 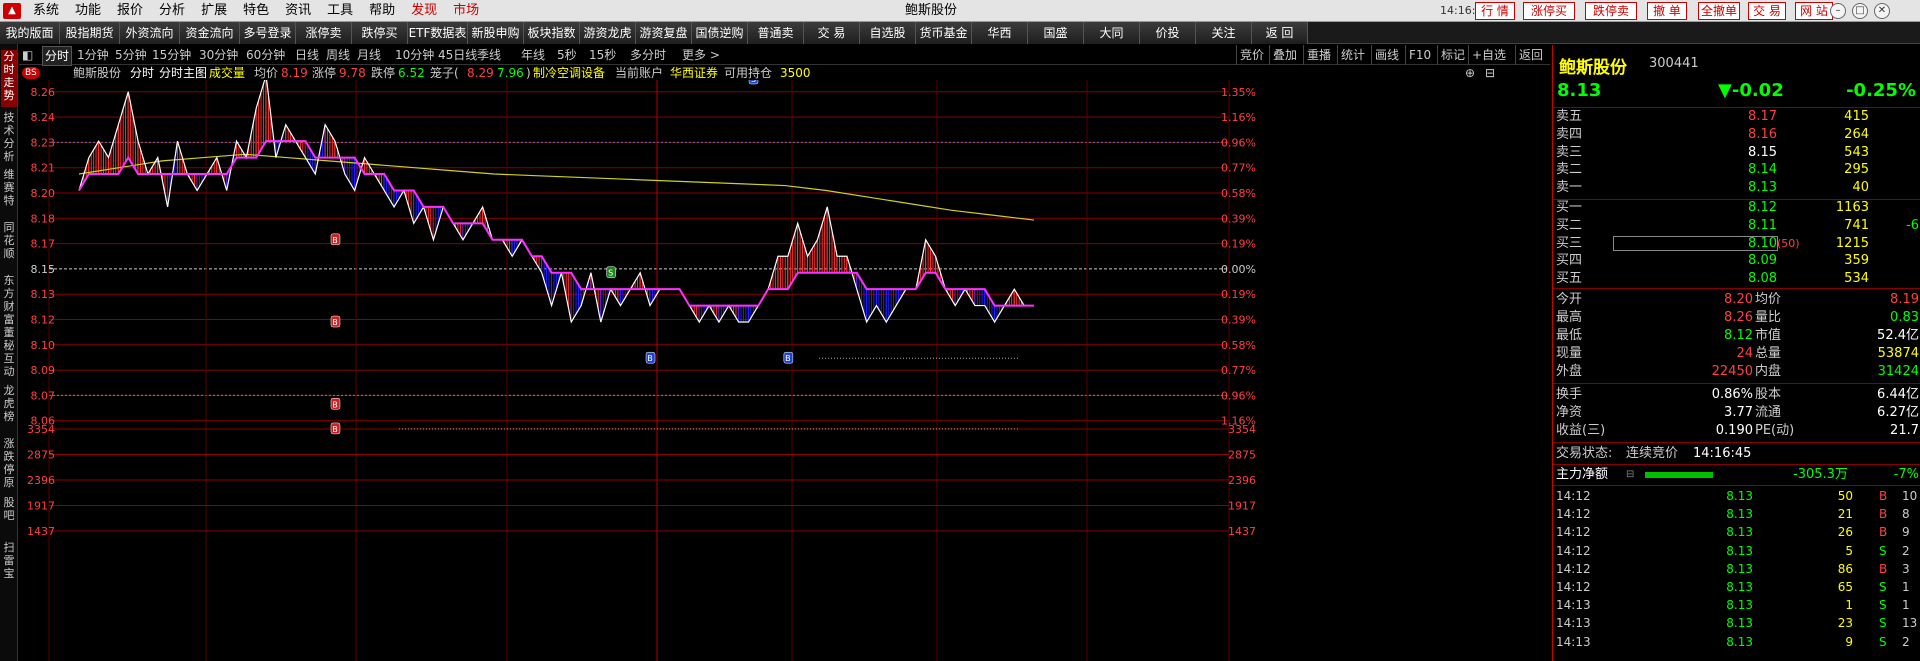 What do you see at coordinates (1490, 73) in the screenshot?
I see `collapse-icon: ⊟` at bounding box center [1490, 73].